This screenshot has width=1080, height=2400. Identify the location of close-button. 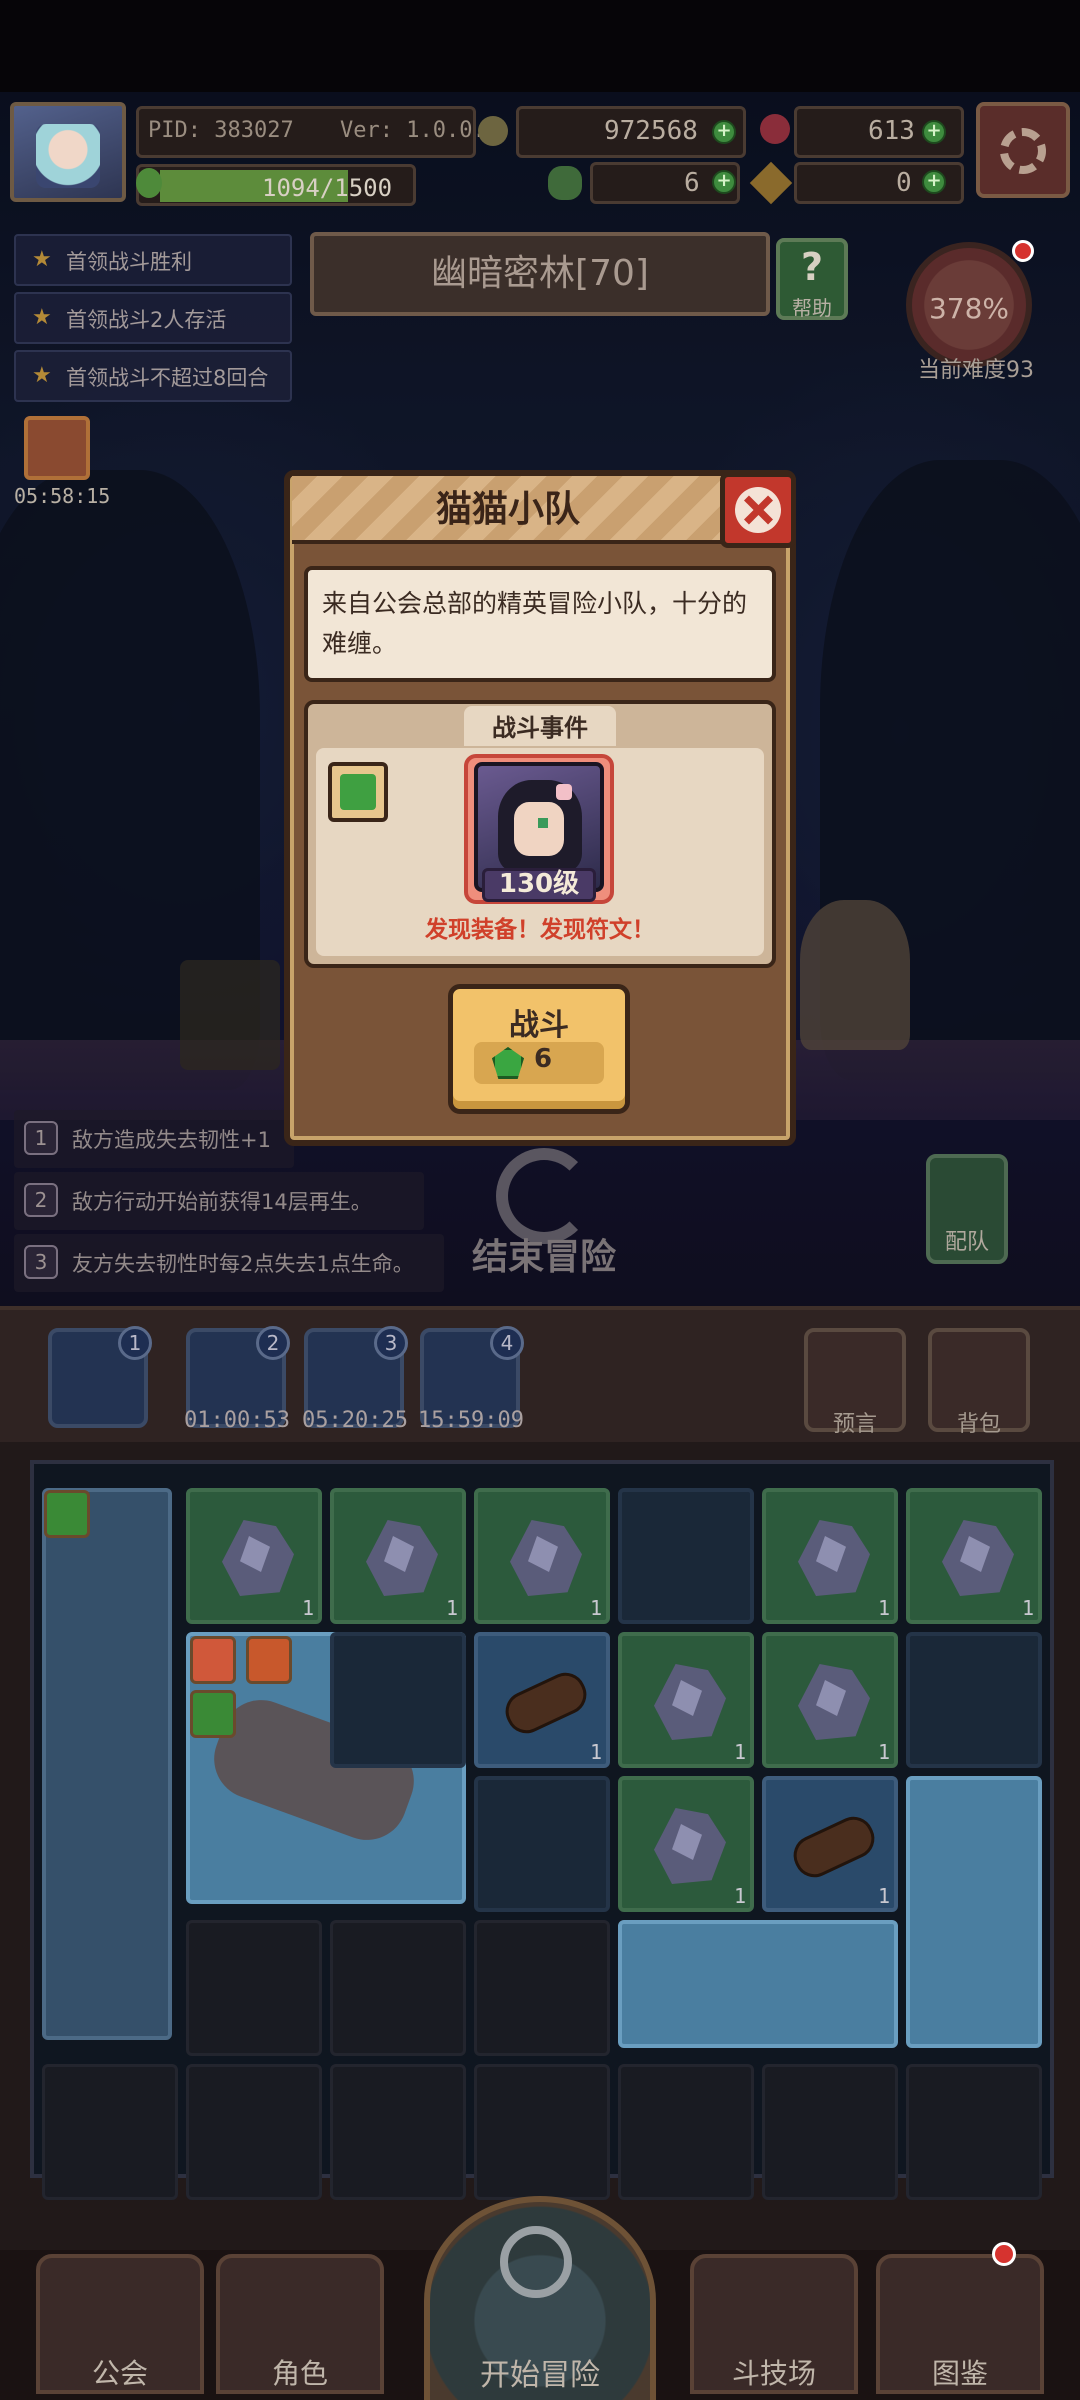
(758, 510).